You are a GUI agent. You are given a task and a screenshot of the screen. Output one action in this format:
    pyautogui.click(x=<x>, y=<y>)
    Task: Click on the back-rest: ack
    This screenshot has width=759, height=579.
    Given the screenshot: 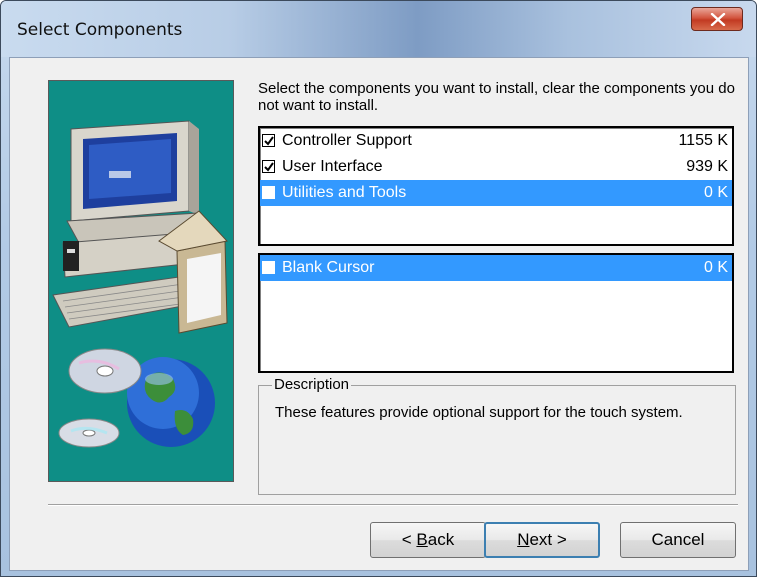 What is the action you would take?
    pyautogui.click(x=441, y=539)
    